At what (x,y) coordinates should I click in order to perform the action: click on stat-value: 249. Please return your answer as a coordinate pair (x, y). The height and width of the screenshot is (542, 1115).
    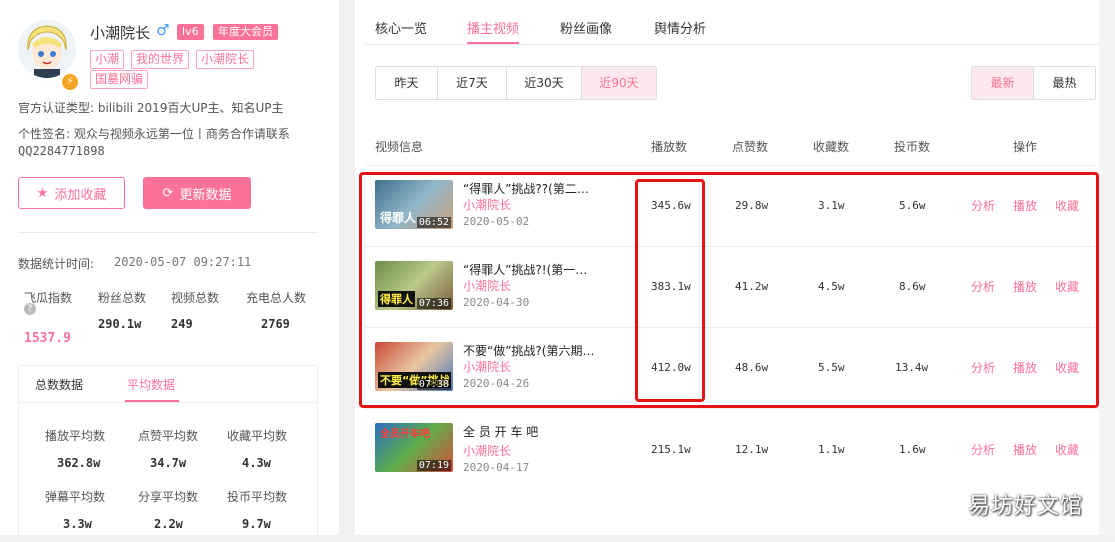
    Looking at the image, I should click on (182, 324).